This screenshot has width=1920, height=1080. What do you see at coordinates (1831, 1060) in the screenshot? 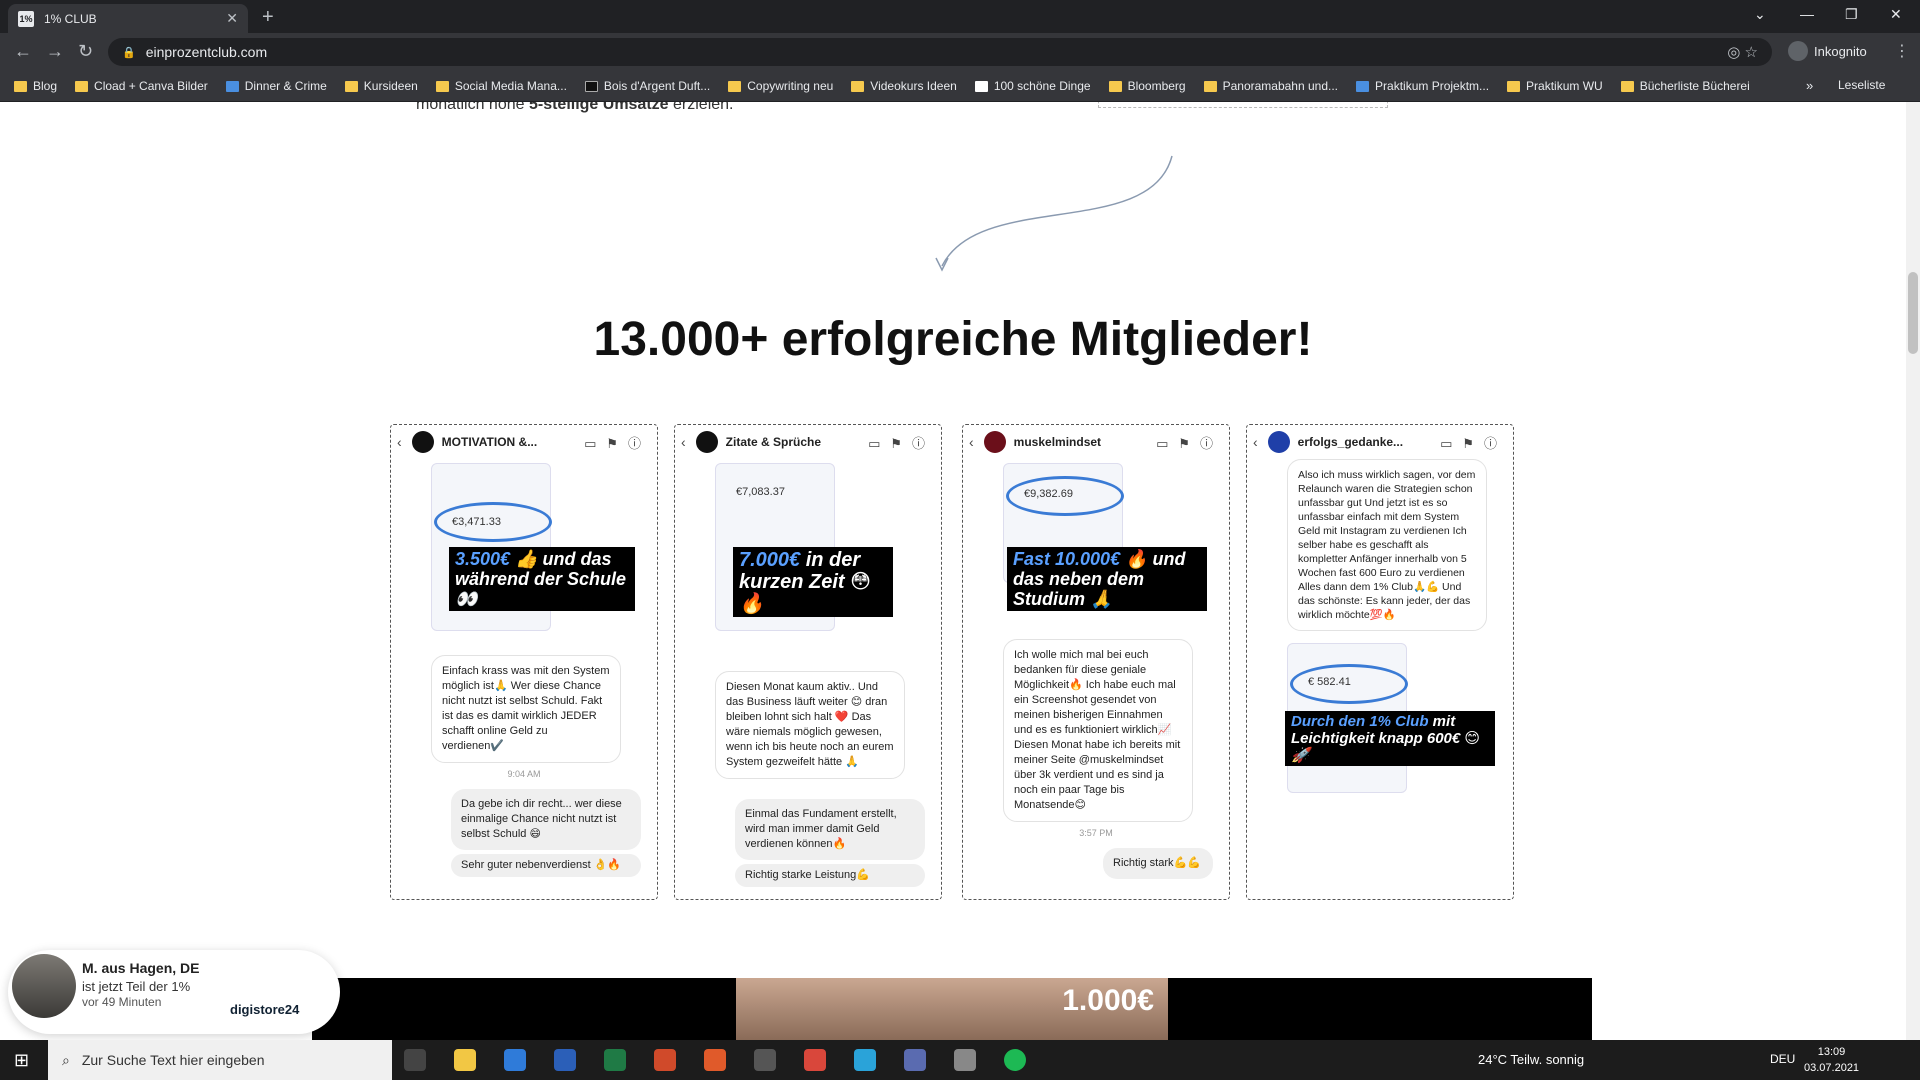
I see `system-clock: 13:09 03.07.2021` at bounding box center [1831, 1060].